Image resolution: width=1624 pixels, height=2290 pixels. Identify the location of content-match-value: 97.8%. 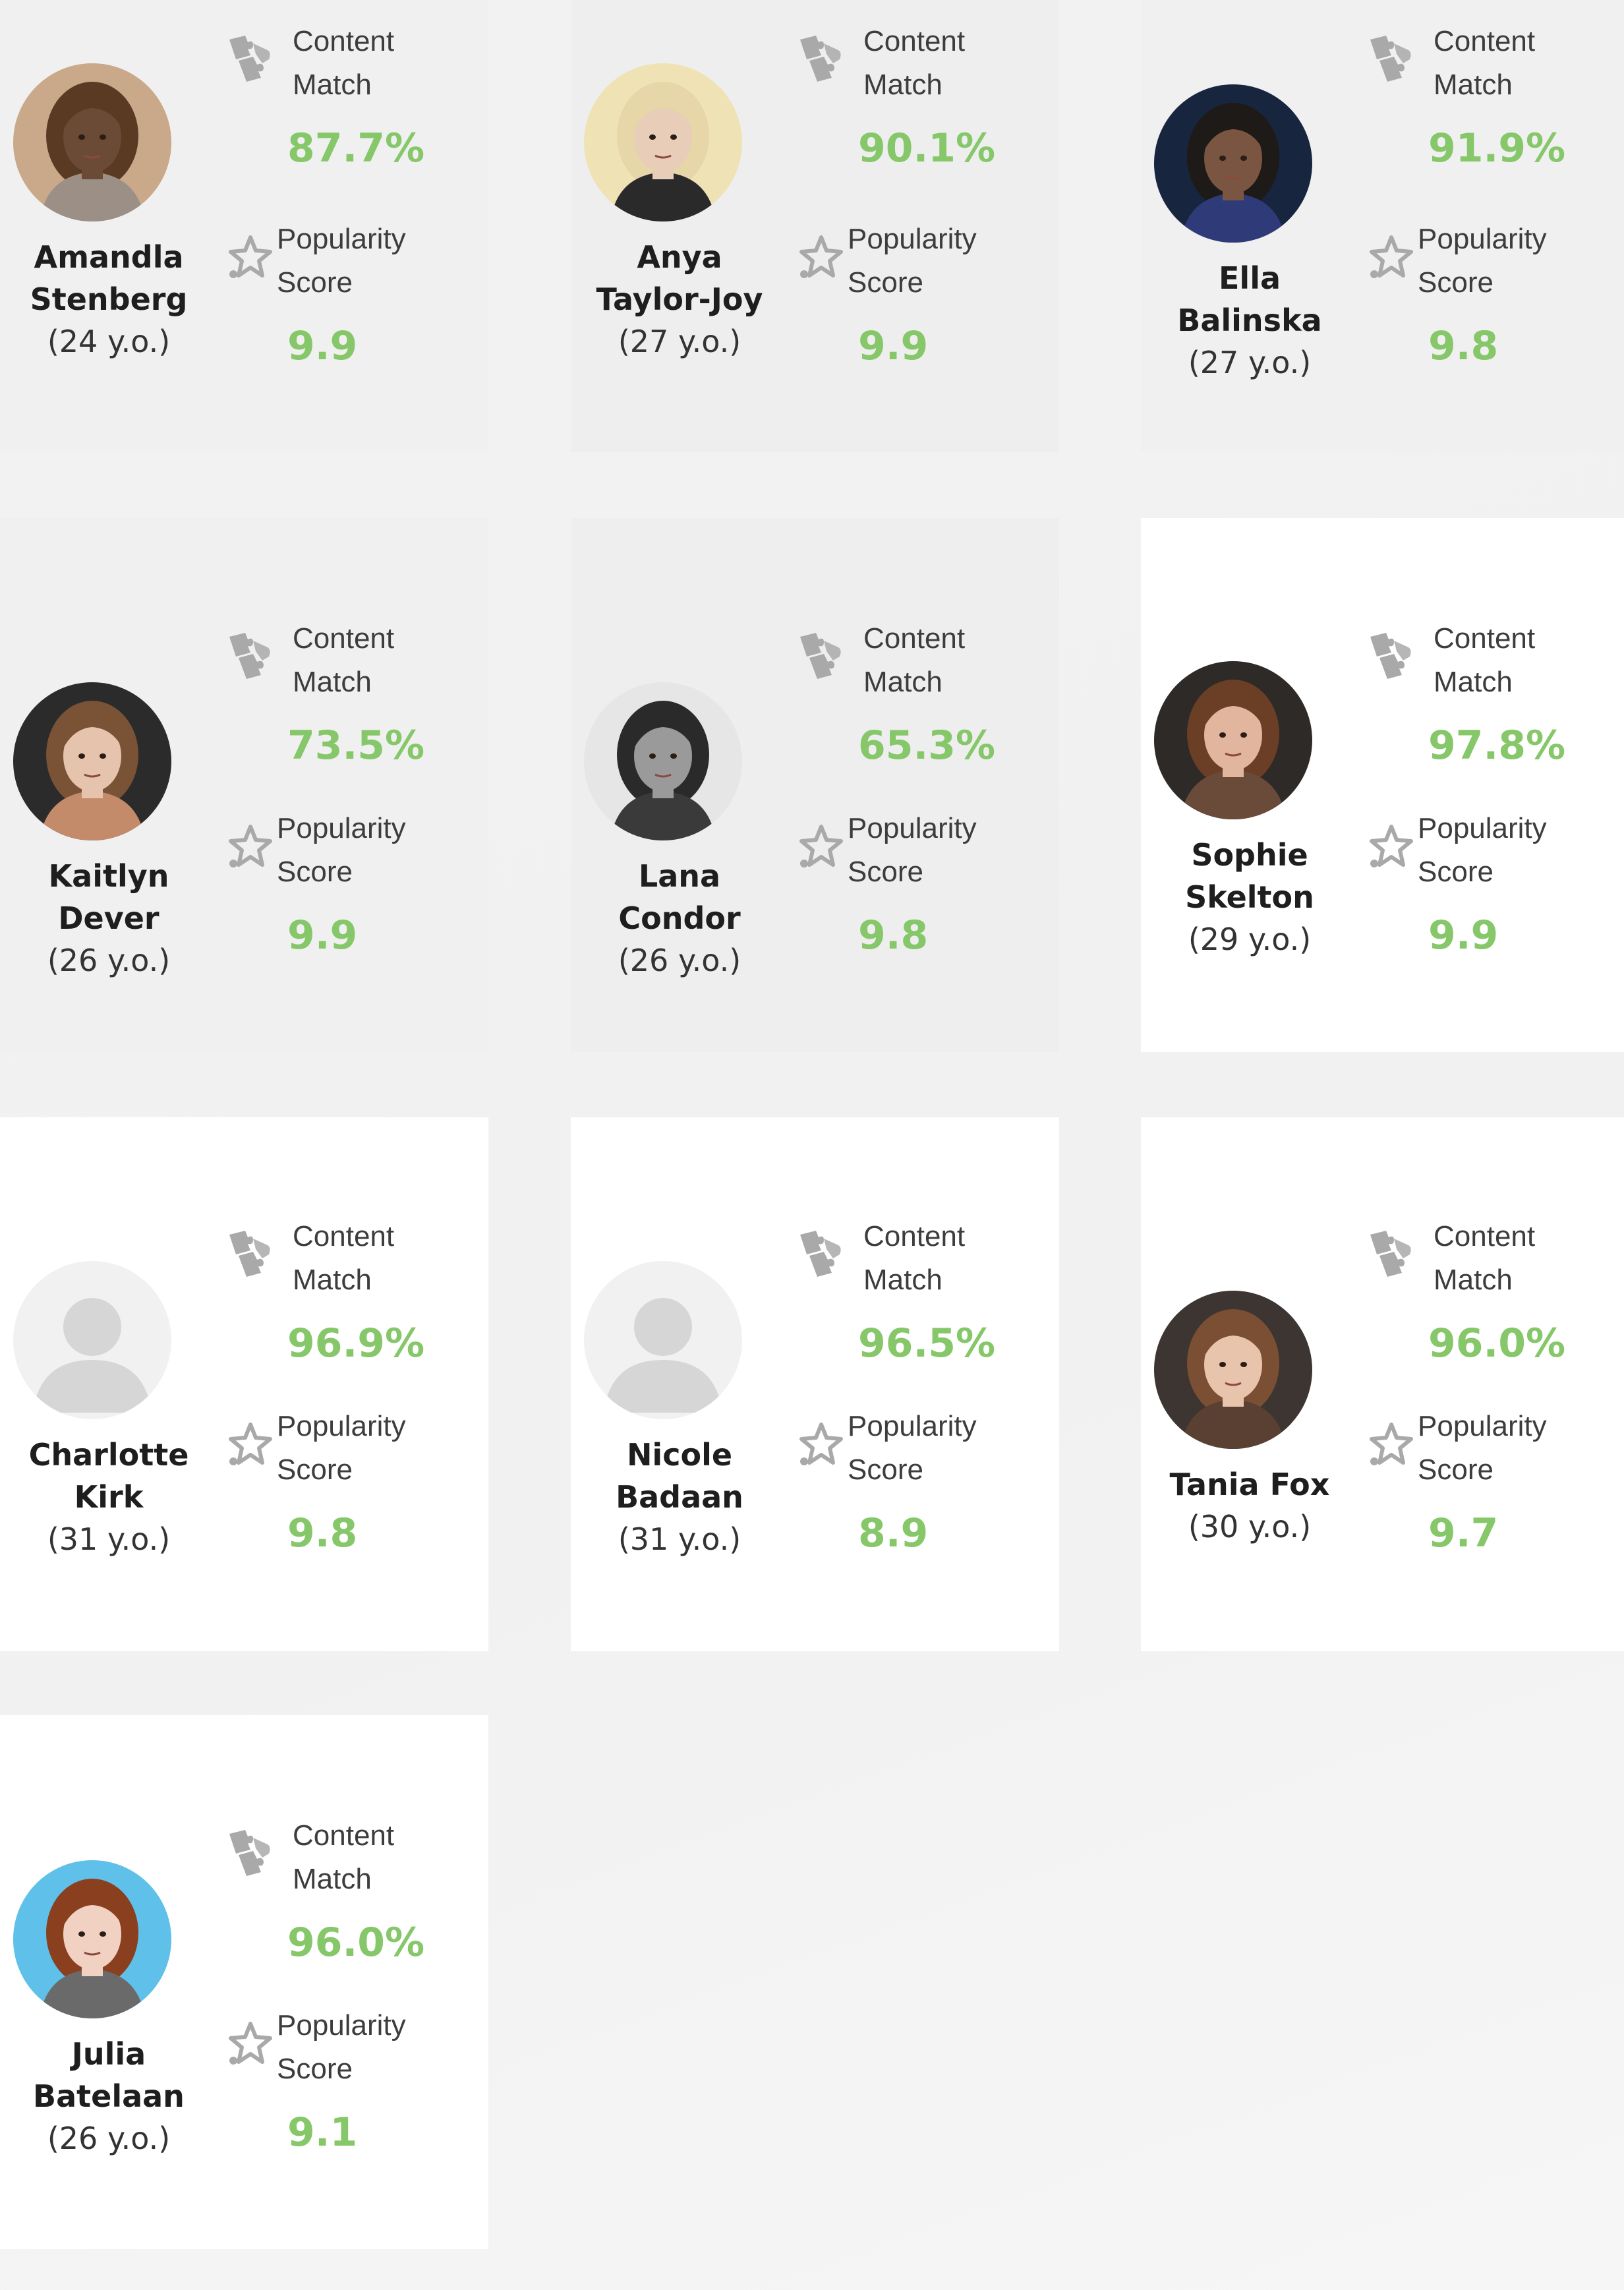
(1497, 745).